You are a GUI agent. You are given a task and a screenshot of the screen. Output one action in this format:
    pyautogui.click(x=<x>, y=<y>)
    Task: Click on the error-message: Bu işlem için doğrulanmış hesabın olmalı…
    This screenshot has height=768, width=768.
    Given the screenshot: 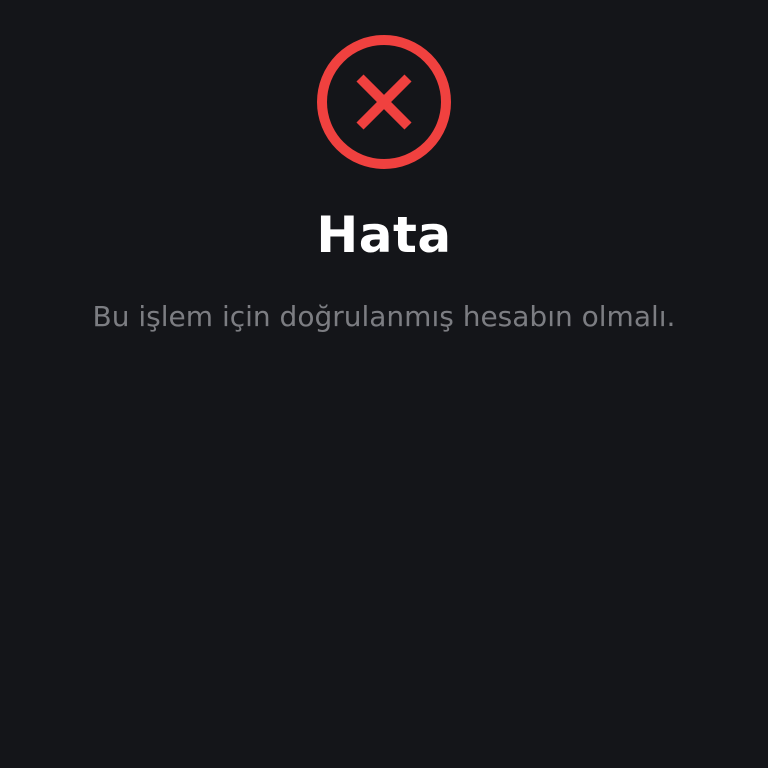 What is the action you would take?
    pyautogui.click(x=384, y=316)
    